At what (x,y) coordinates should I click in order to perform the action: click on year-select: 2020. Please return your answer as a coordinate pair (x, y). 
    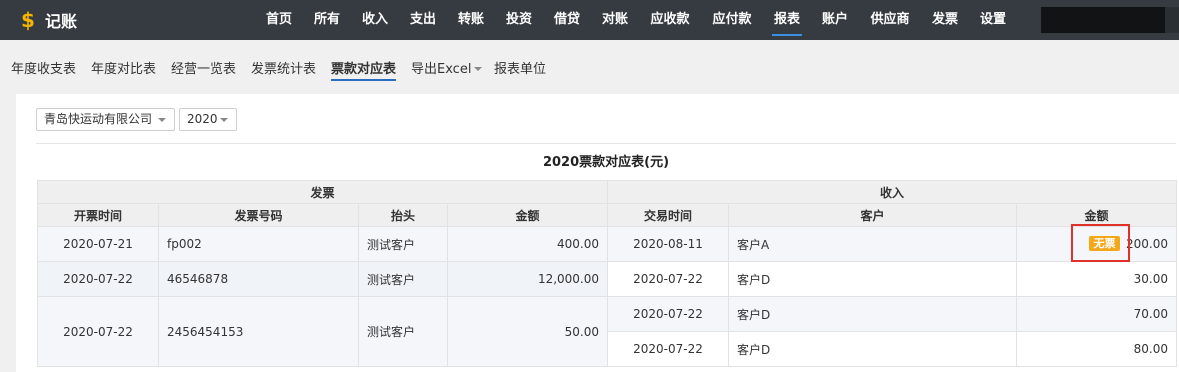
    Looking at the image, I should click on (208, 119).